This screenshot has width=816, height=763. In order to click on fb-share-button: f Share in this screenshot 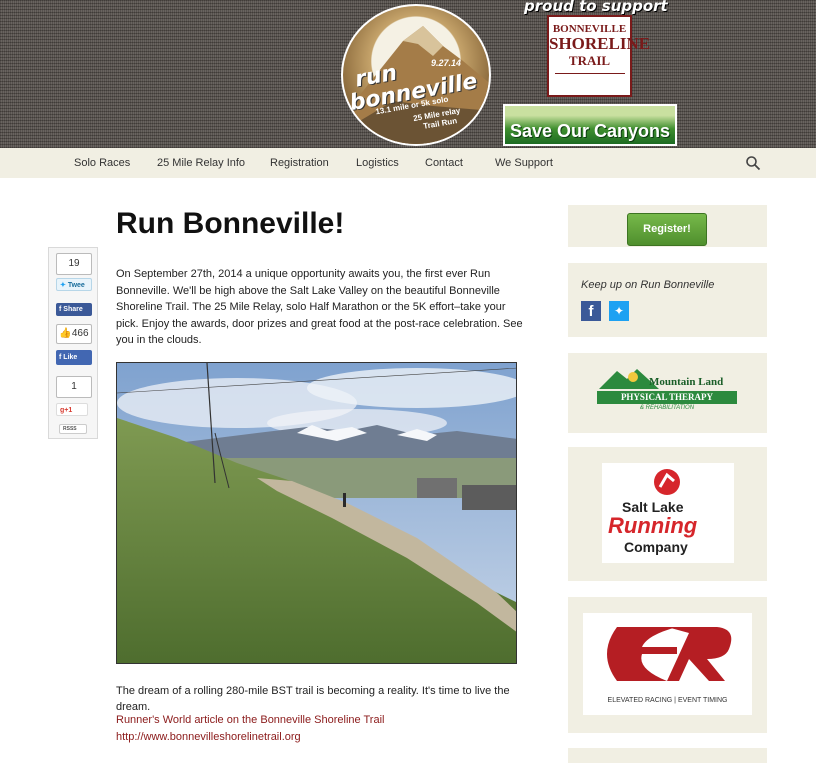, I will do `click(74, 309)`.